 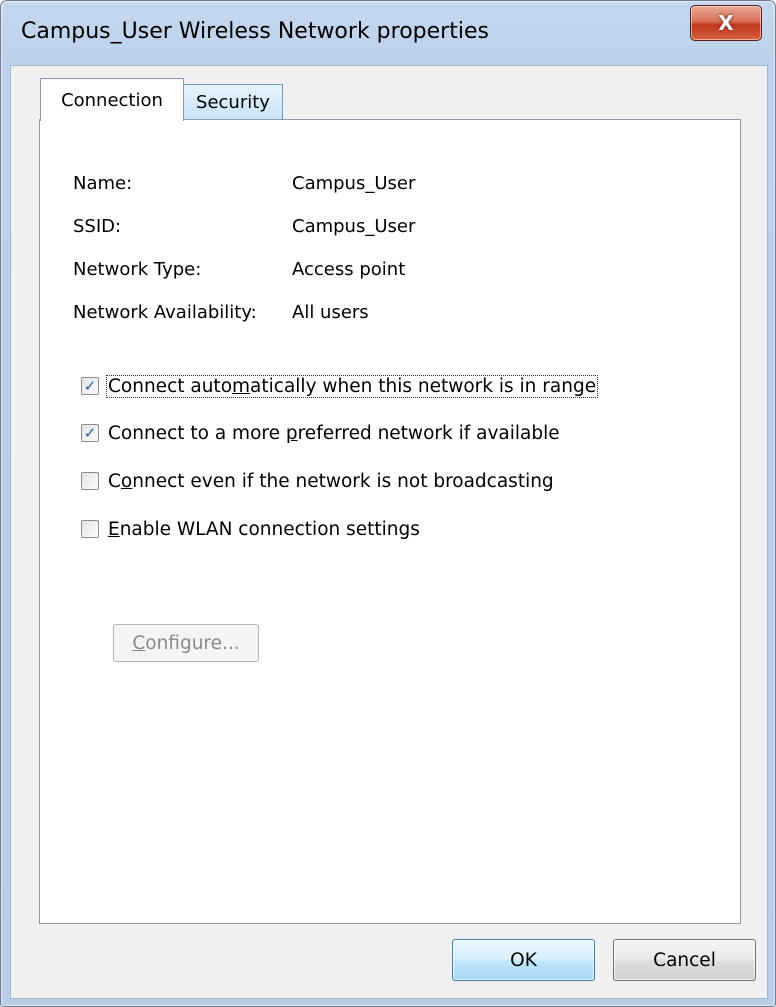 I want to click on window-title: Campus_User Wireless Network properties, so click(x=255, y=31).